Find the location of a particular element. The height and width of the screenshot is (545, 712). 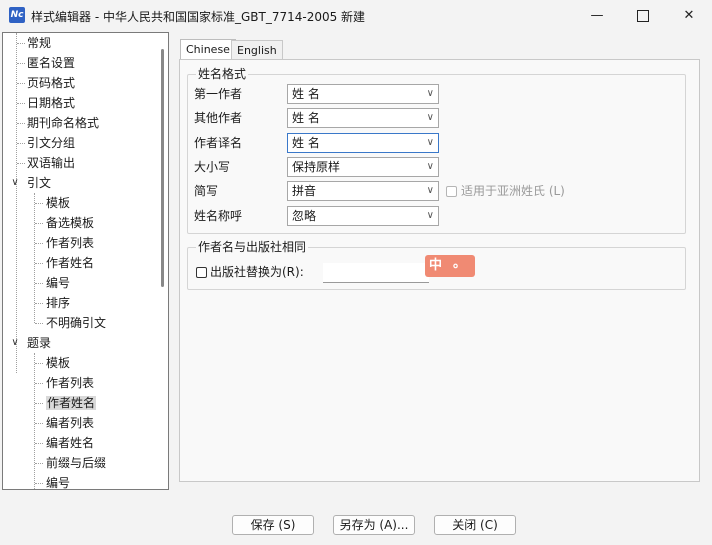

minimize-button: — is located at coordinates (597, 15).